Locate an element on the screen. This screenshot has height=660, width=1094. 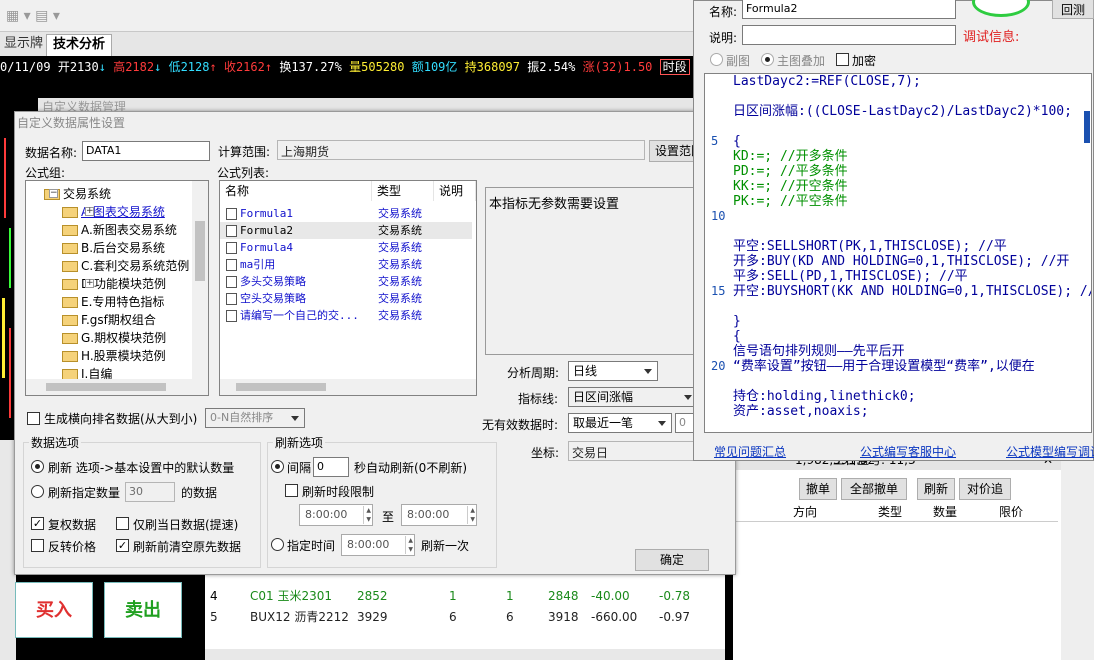
name-input: DATA1 is located at coordinates (146, 151).